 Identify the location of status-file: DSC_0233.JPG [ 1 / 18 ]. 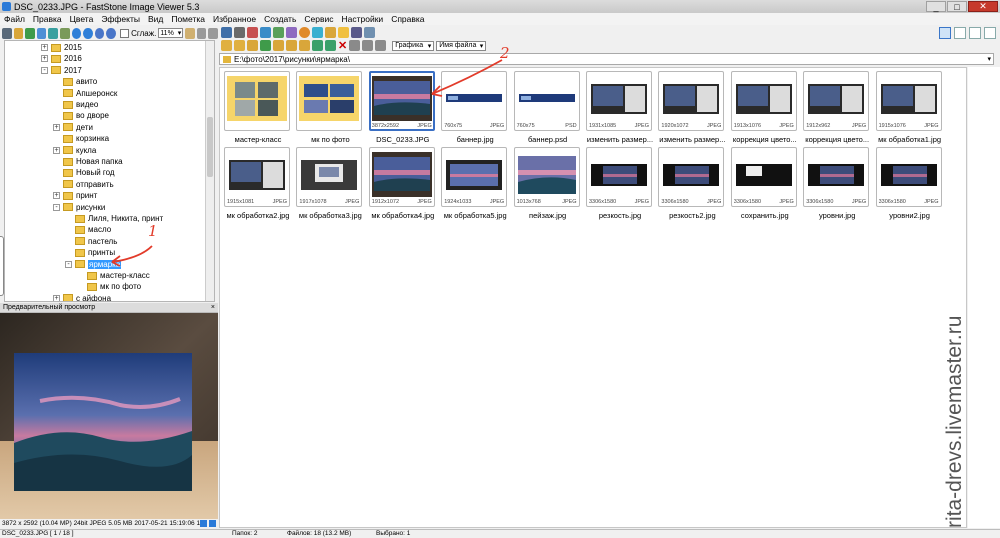
(38, 533).